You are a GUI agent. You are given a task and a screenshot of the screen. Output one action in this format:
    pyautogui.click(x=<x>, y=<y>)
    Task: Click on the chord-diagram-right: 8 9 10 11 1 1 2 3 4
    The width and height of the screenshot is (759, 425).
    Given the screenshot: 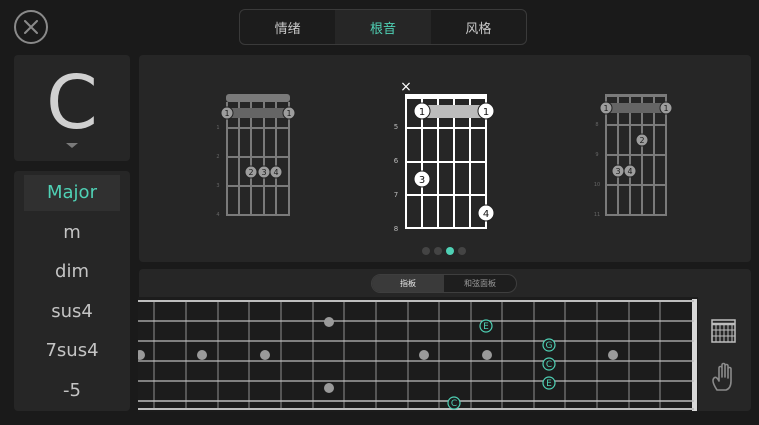 What is the action you would take?
    pyautogui.click(x=633, y=156)
    